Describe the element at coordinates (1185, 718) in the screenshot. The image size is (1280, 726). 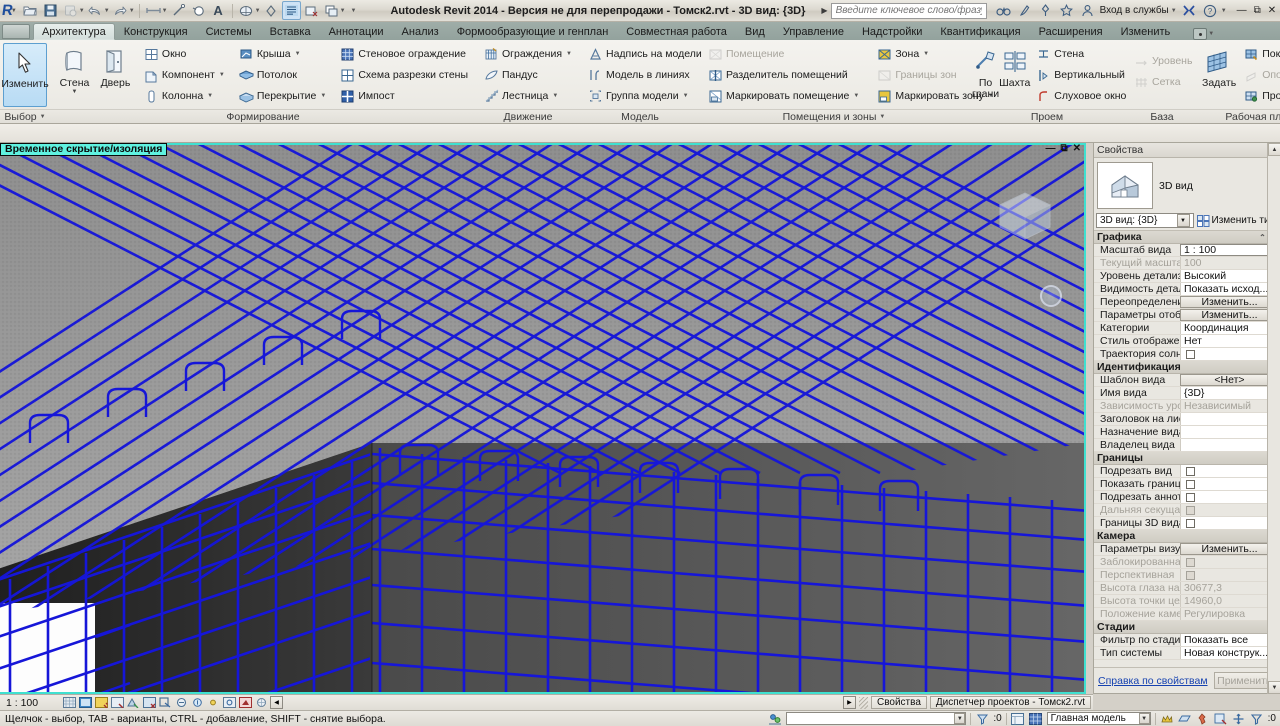
I see `exclude-options-icon` at that location.